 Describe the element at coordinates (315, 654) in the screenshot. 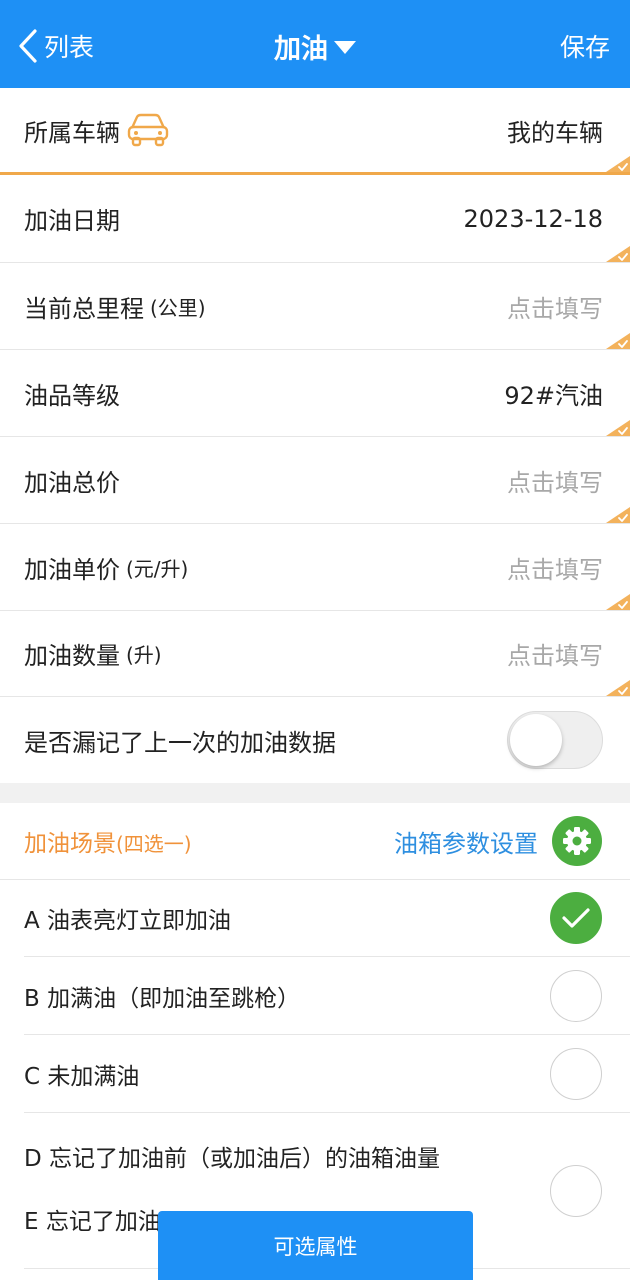

I see `quantity-row: 加油数量 (升) 点击填写` at that location.